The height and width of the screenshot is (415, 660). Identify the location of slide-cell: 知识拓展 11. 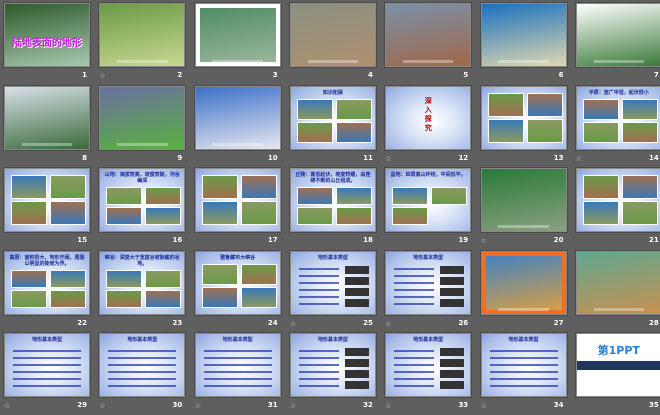
(335, 126).